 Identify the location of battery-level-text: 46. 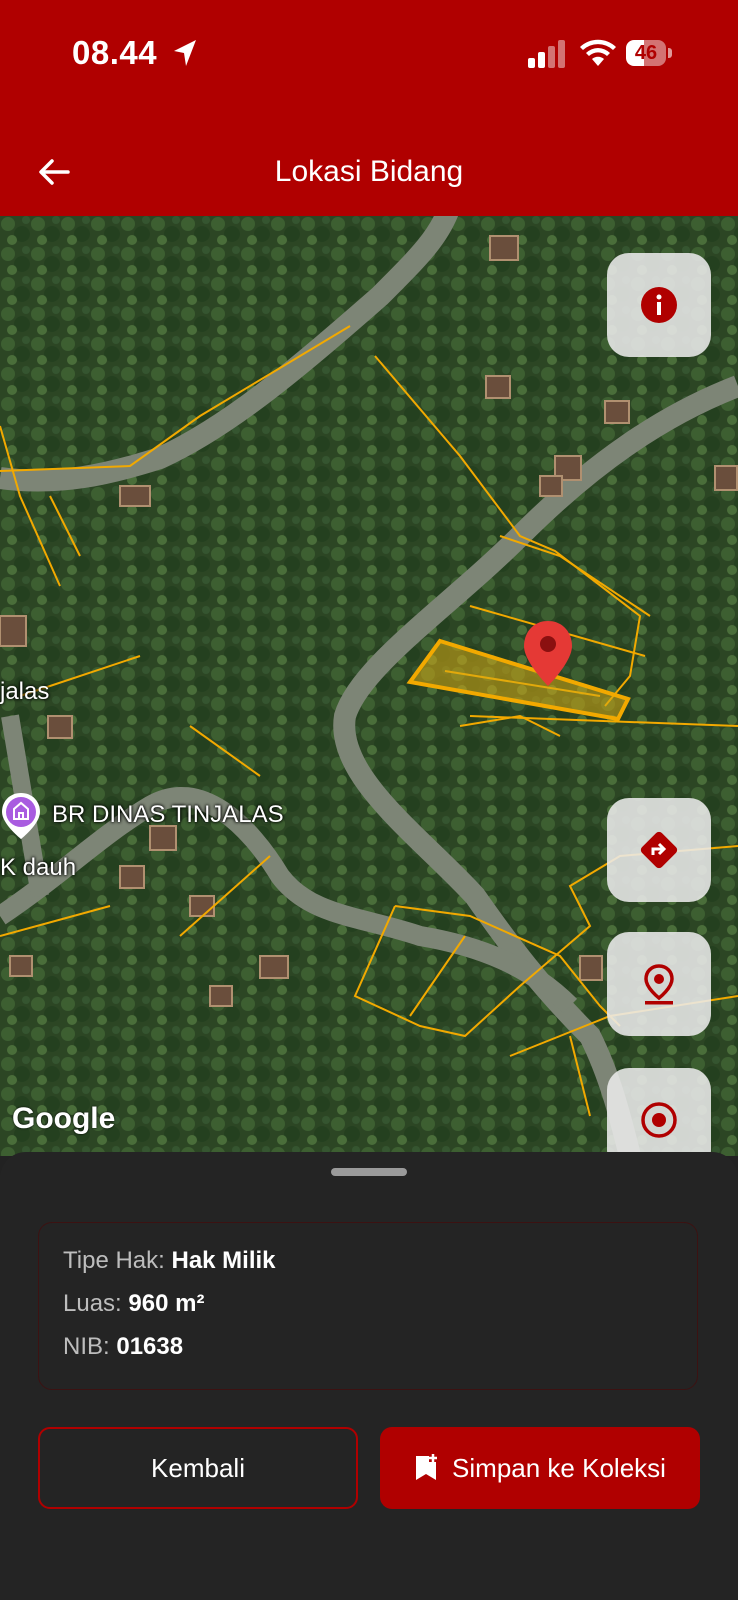
(646, 53).